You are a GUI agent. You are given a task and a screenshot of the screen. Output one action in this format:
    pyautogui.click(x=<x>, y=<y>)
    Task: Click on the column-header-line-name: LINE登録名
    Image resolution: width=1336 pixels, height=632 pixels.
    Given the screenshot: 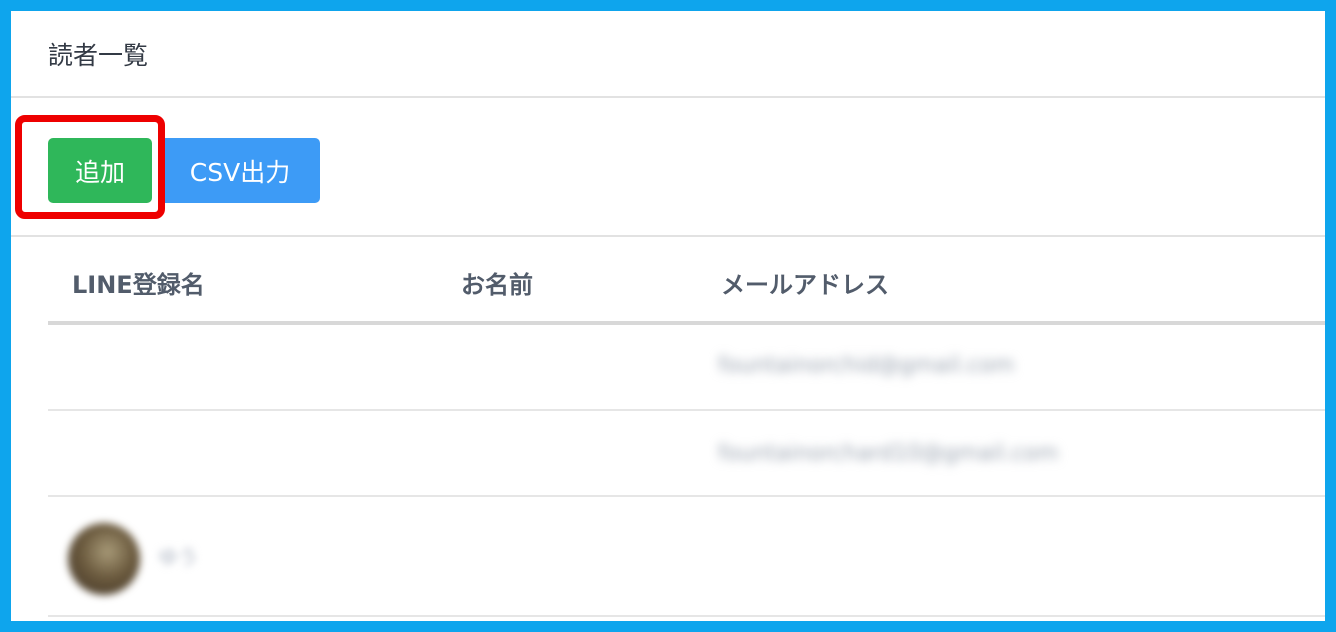 What is the action you would take?
    pyautogui.click(x=138, y=282)
    